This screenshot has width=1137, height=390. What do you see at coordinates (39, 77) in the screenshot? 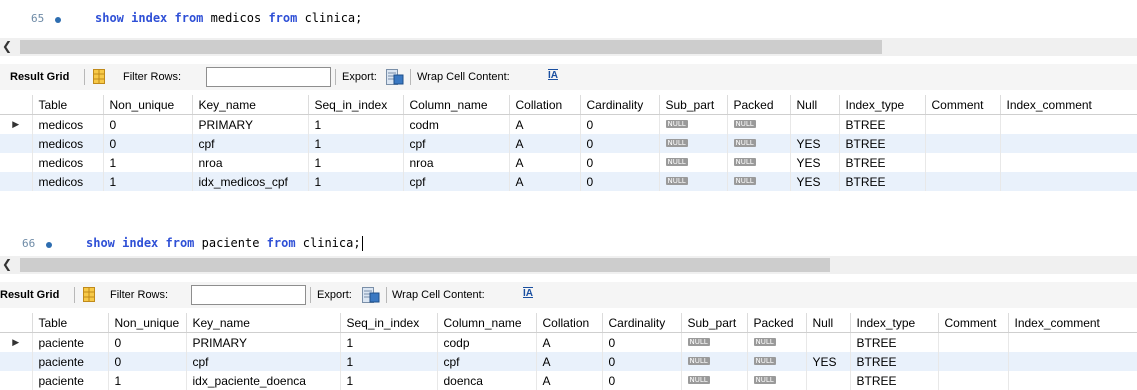
I see `result-grid-tab: Result Grid` at bounding box center [39, 77].